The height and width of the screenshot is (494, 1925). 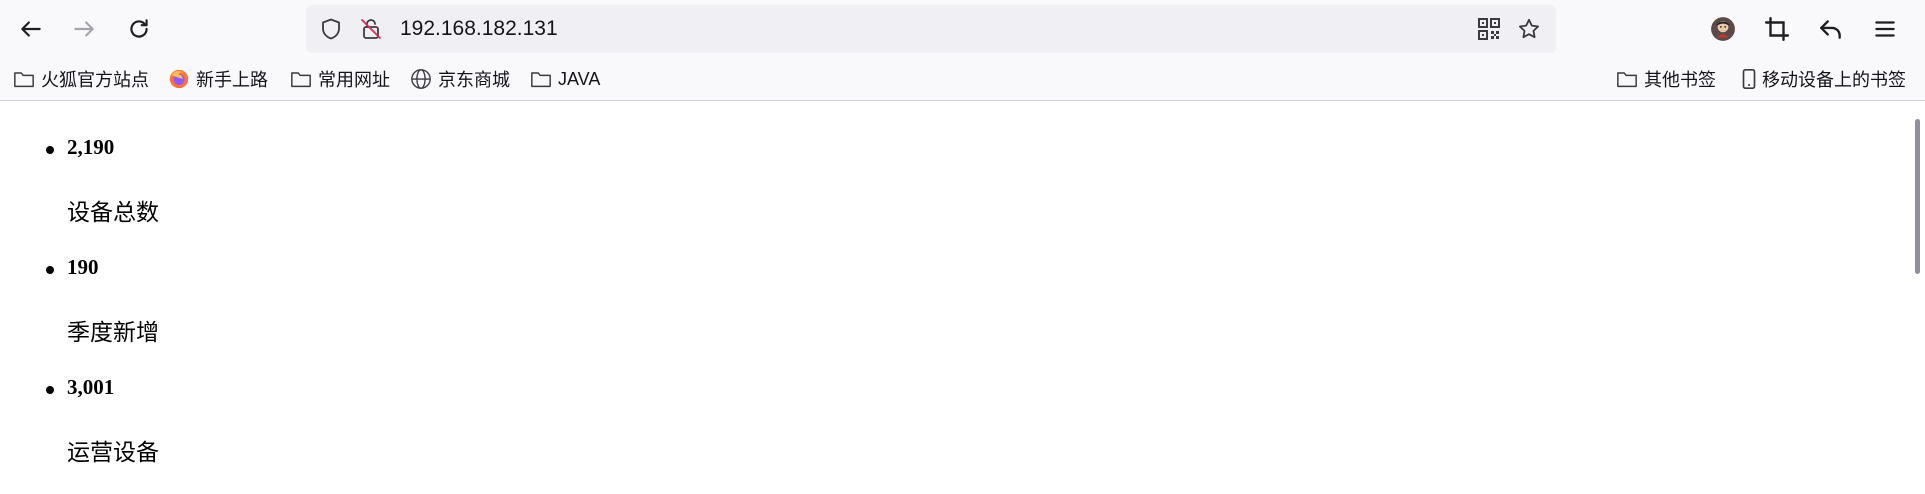 What do you see at coordinates (1489, 29) in the screenshot?
I see `qr-code-icon` at bounding box center [1489, 29].